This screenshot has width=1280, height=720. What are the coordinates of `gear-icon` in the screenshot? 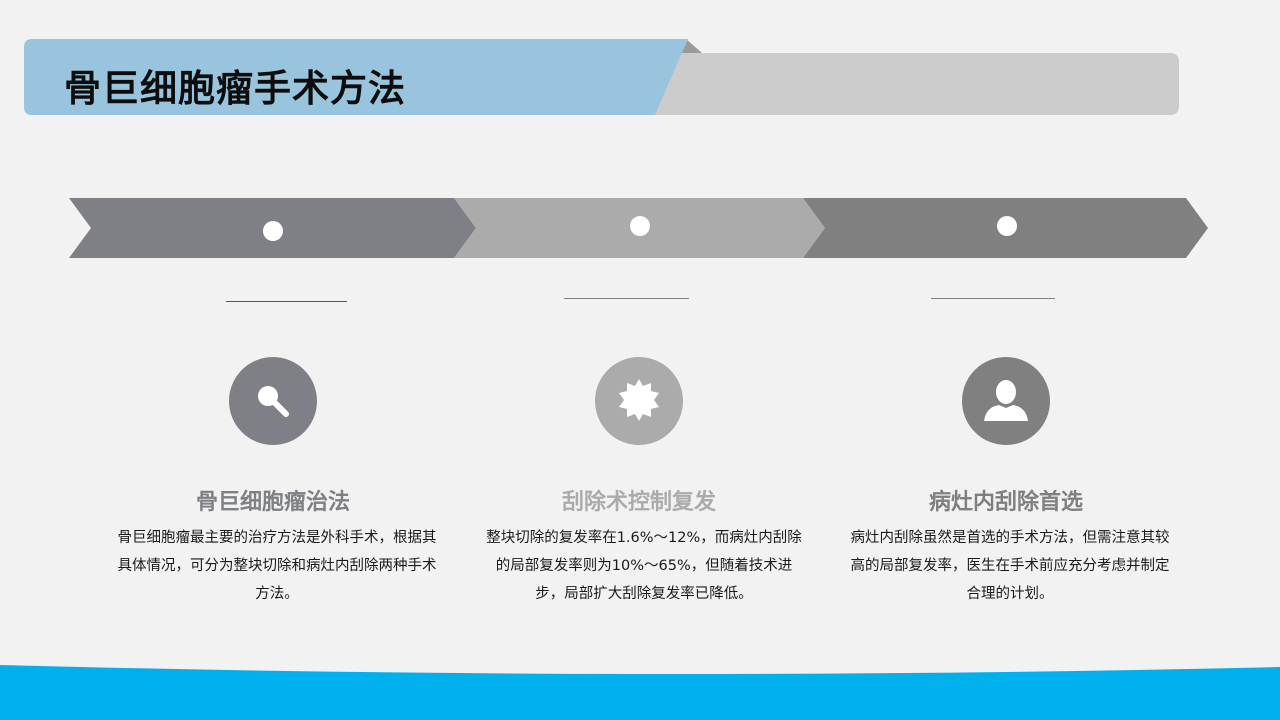 It's located at (639, 400).